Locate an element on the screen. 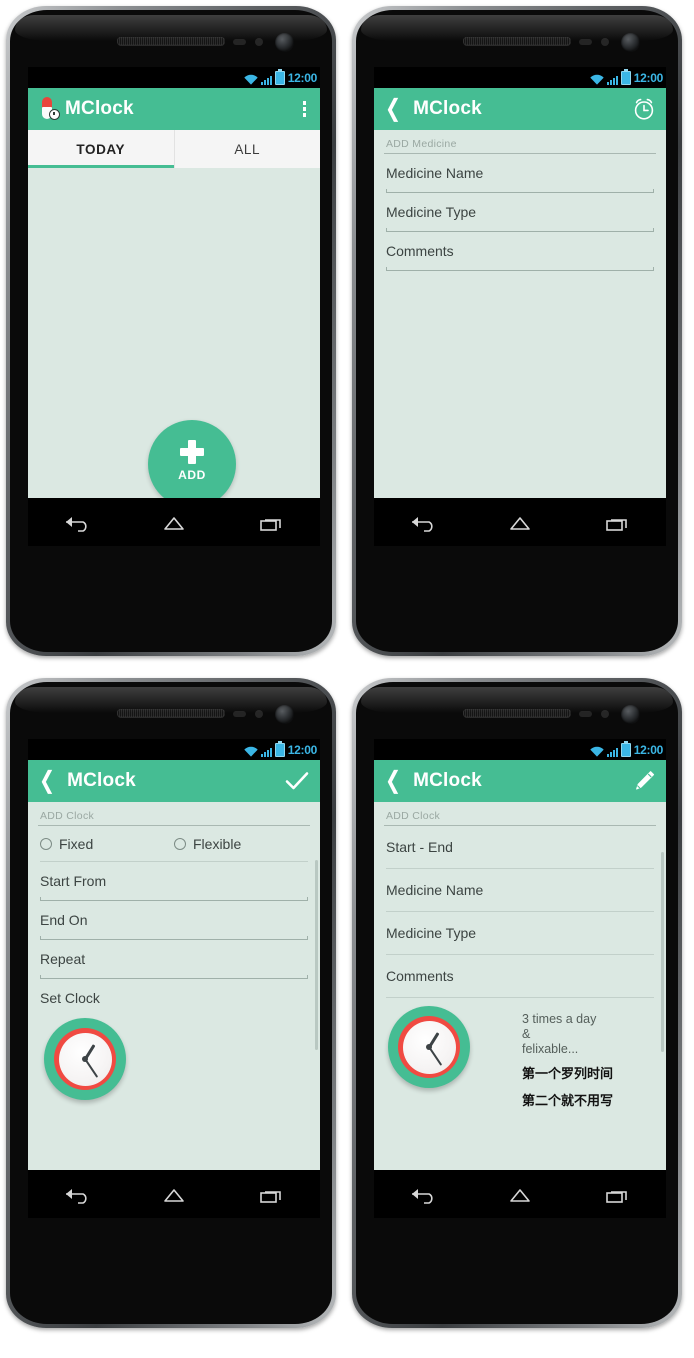  annotation-line-2: & is located at coordinates (526, 1033).